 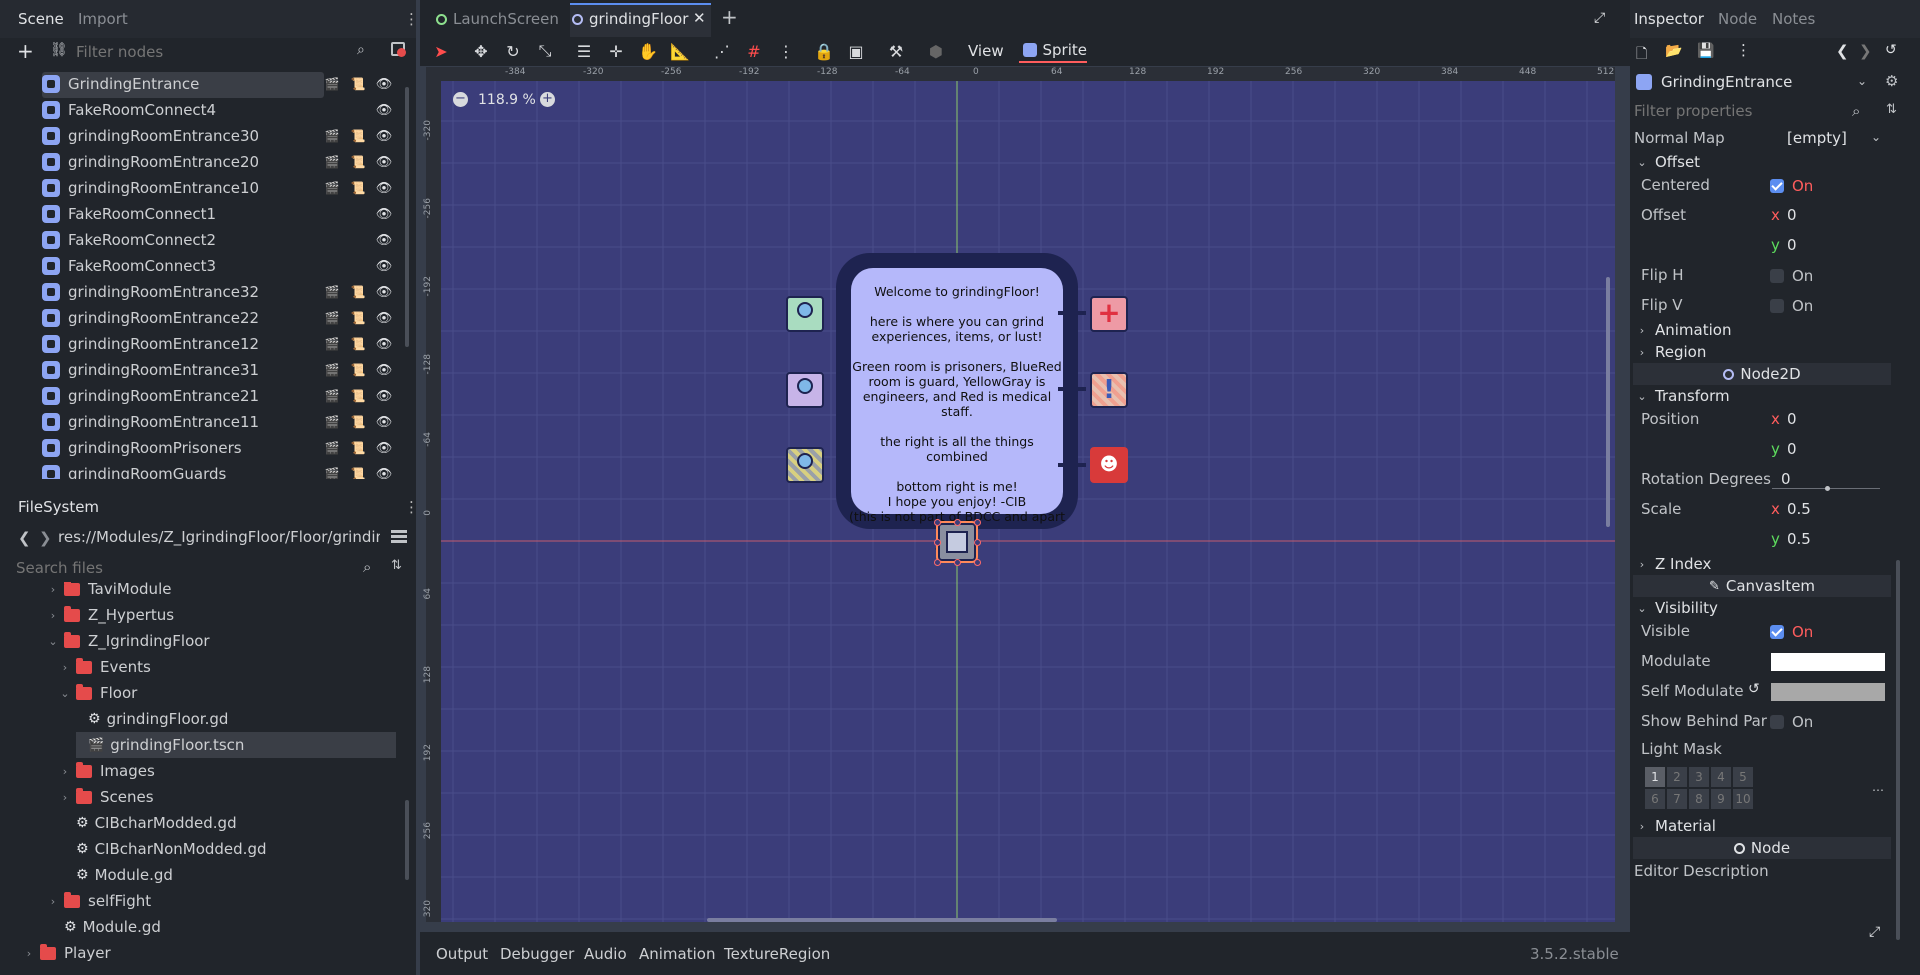 What do you see at coordinates (1792, 245) in the screenshot?
I see `offset-y-value: 0` at bounding box center [1792, 245].